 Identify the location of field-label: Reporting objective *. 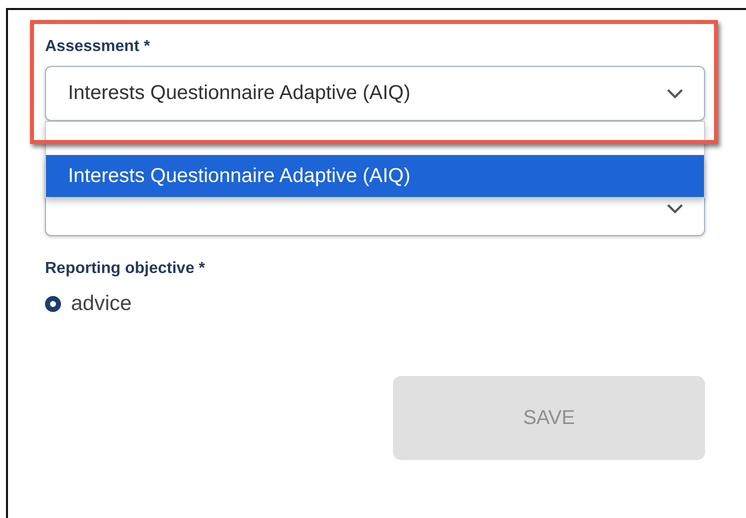
(125, 269).